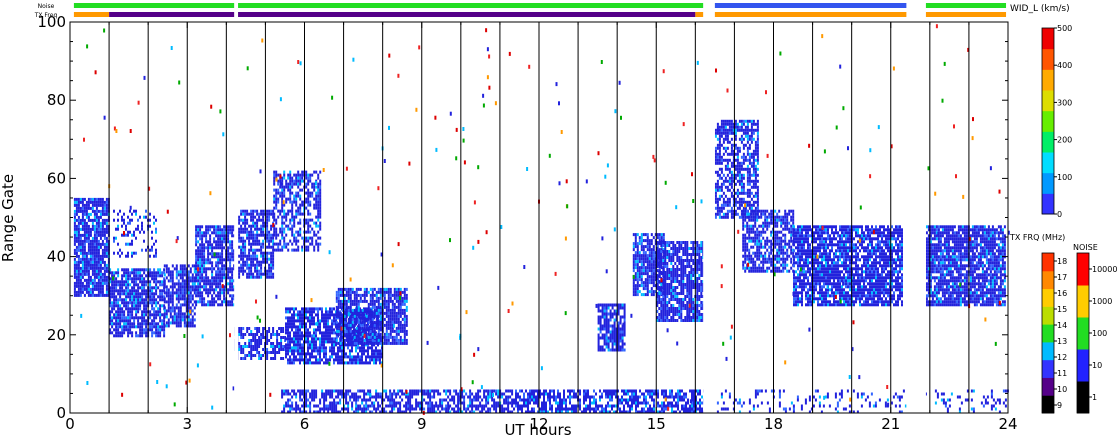  Describe the element at coordinates (1064, 140) in the screenshot. I see `velocity-colorbar-tick-label: 200` at that location.